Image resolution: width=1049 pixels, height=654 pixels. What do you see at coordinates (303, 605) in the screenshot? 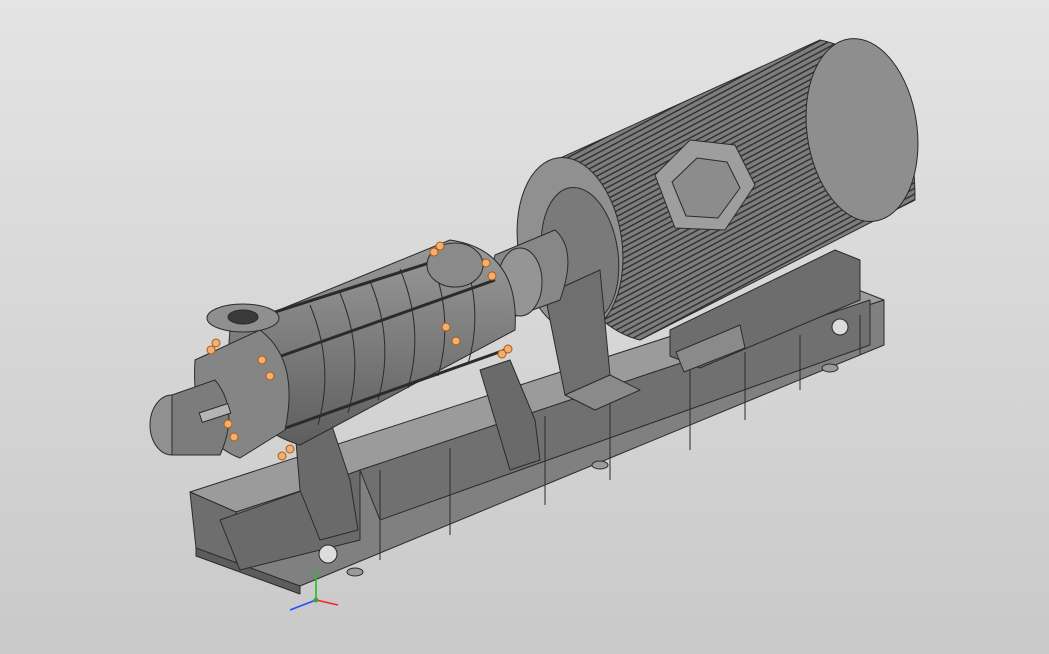
I see `z-axis-line` at bounding box center [303, 605].